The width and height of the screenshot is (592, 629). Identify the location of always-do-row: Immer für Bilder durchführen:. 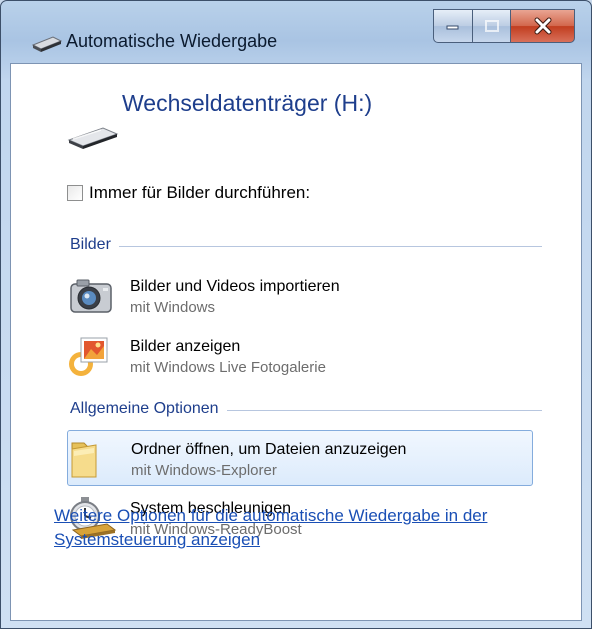
(188, 193).